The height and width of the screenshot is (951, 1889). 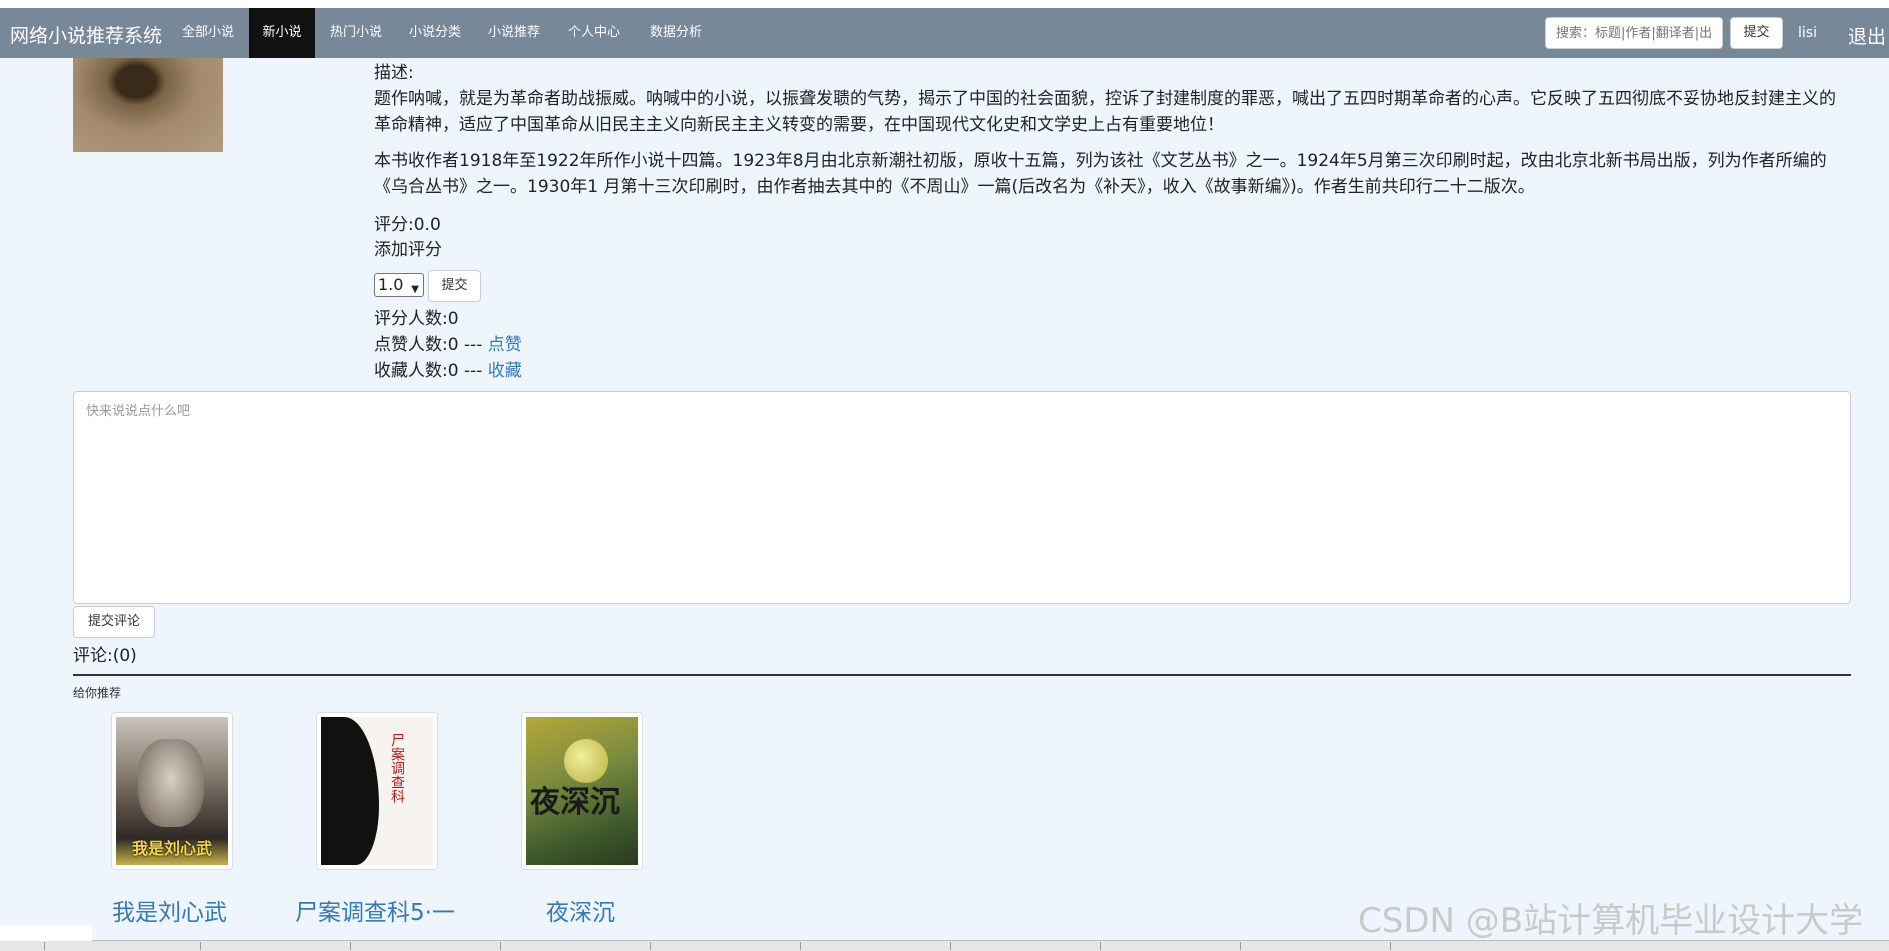 I want to click on author-portrait, so click(x=171, y=783).